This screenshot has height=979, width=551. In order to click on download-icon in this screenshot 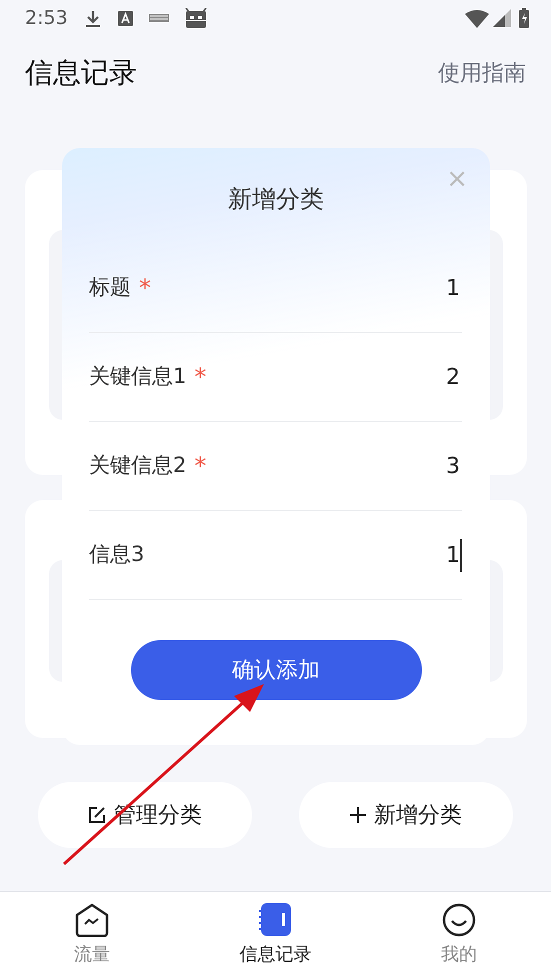, I will do `click(93, 18)`.